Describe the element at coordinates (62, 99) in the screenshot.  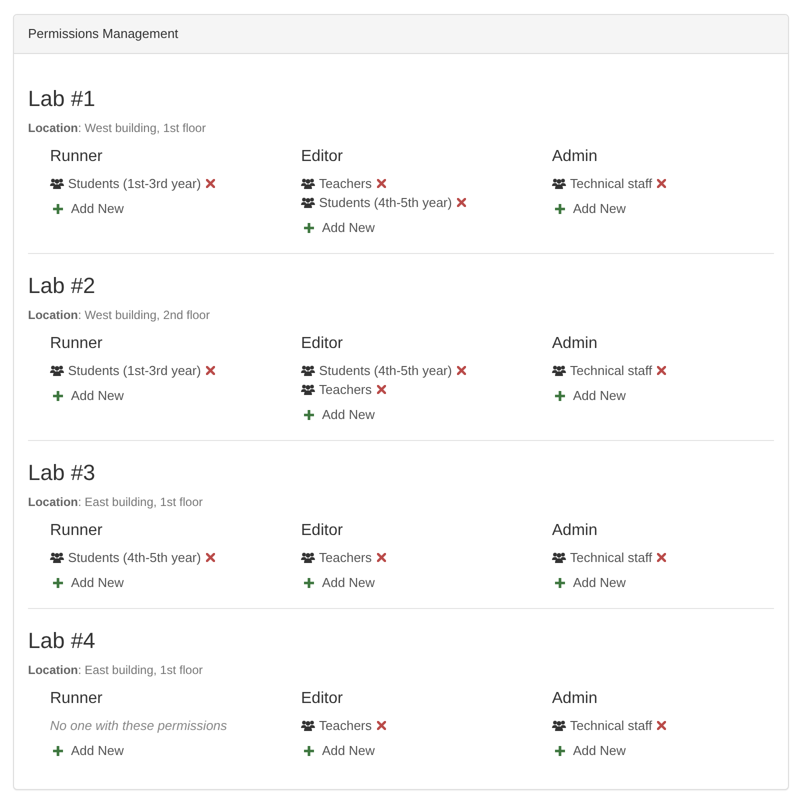
I see `lab-title: Lab #1` at that location.